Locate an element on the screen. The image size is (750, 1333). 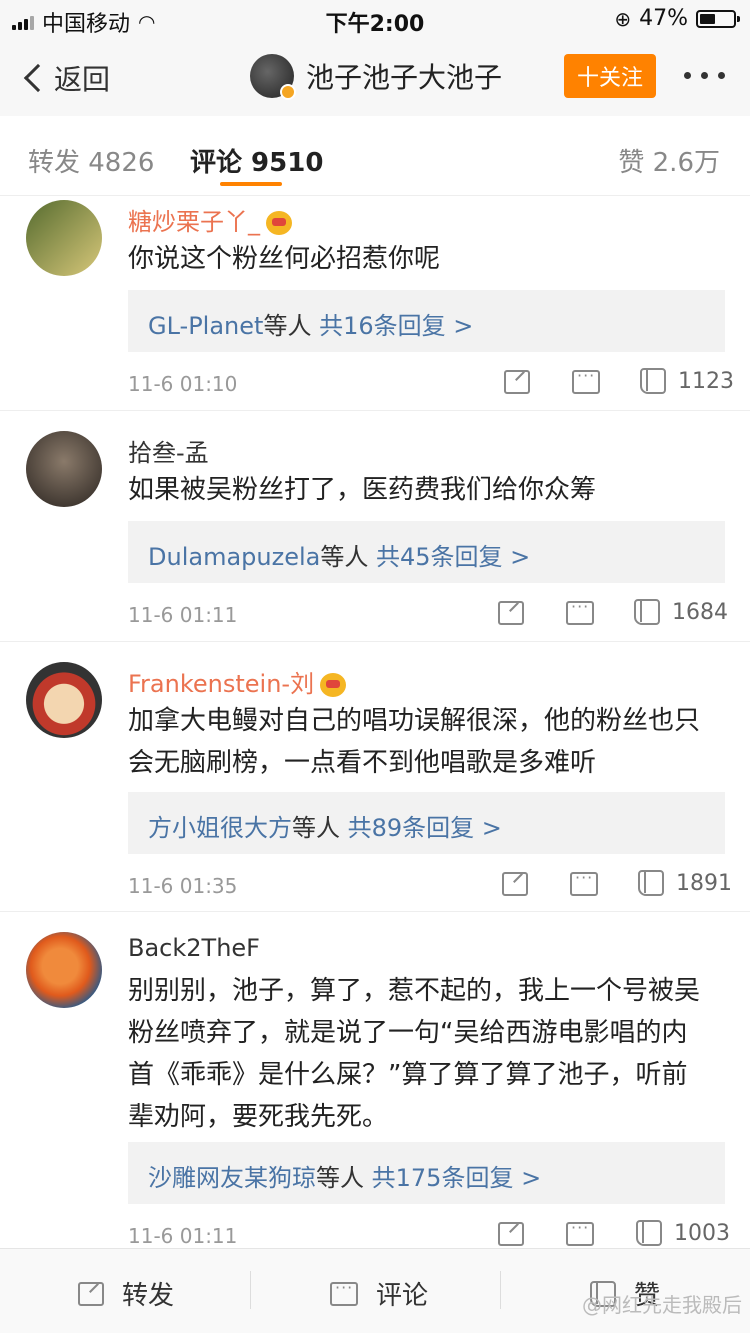
reply-summary: GL-Planet等人 共16条回复 > is located at coordinates (426, 321).